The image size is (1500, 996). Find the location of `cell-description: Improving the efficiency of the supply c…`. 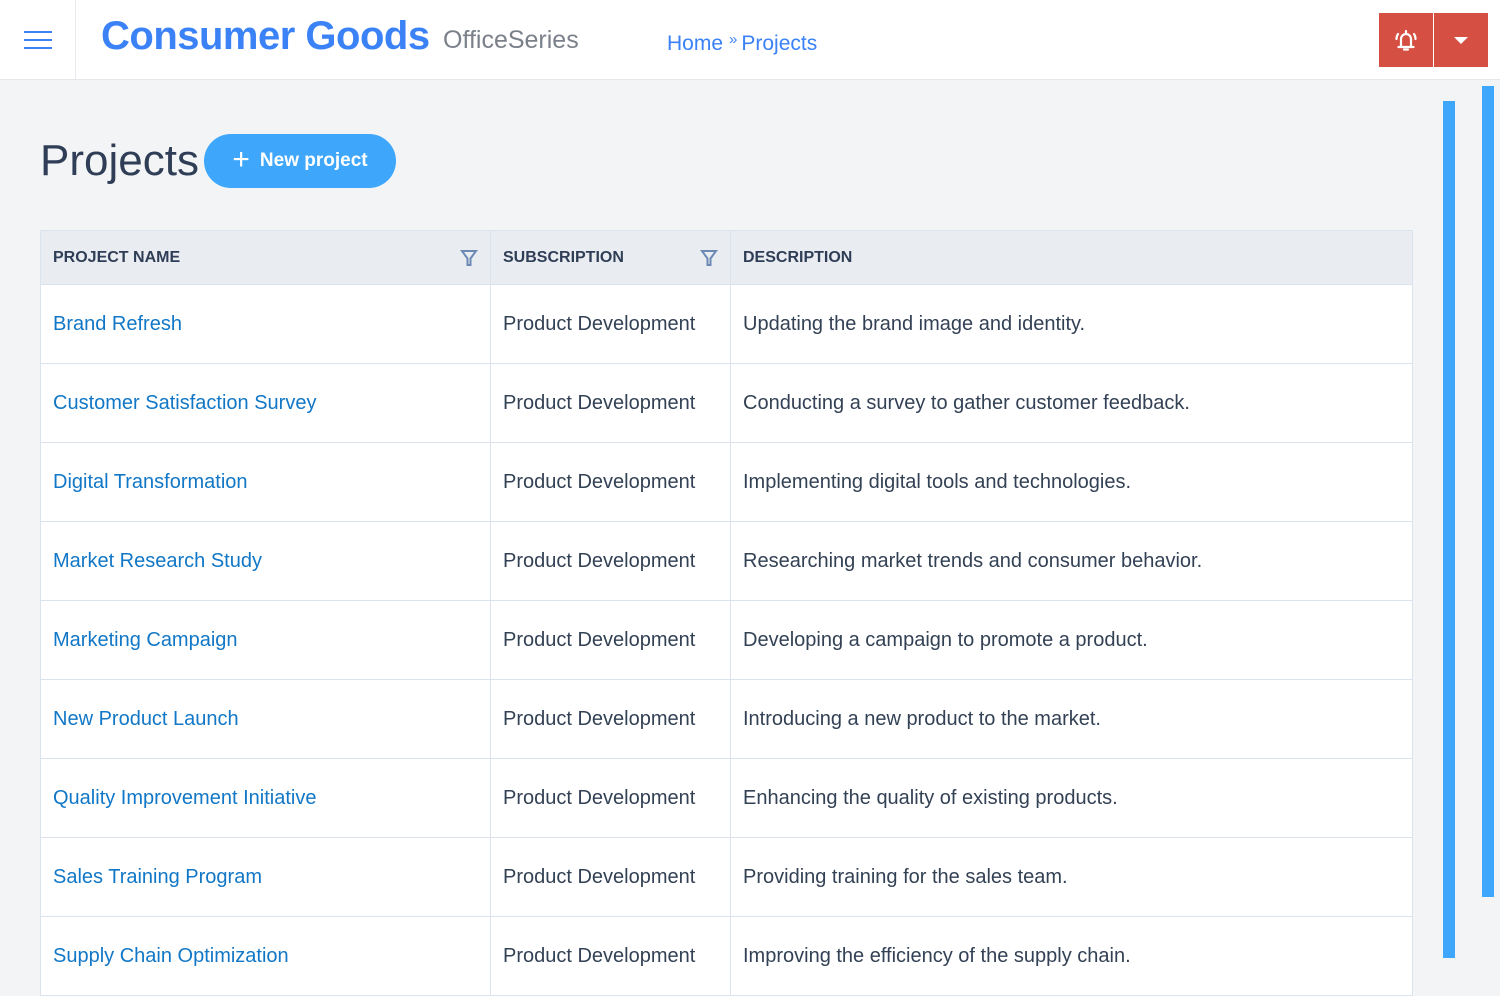

cell-description: Improving the efficiency of the supply c… is located at coordinates (937, 955).